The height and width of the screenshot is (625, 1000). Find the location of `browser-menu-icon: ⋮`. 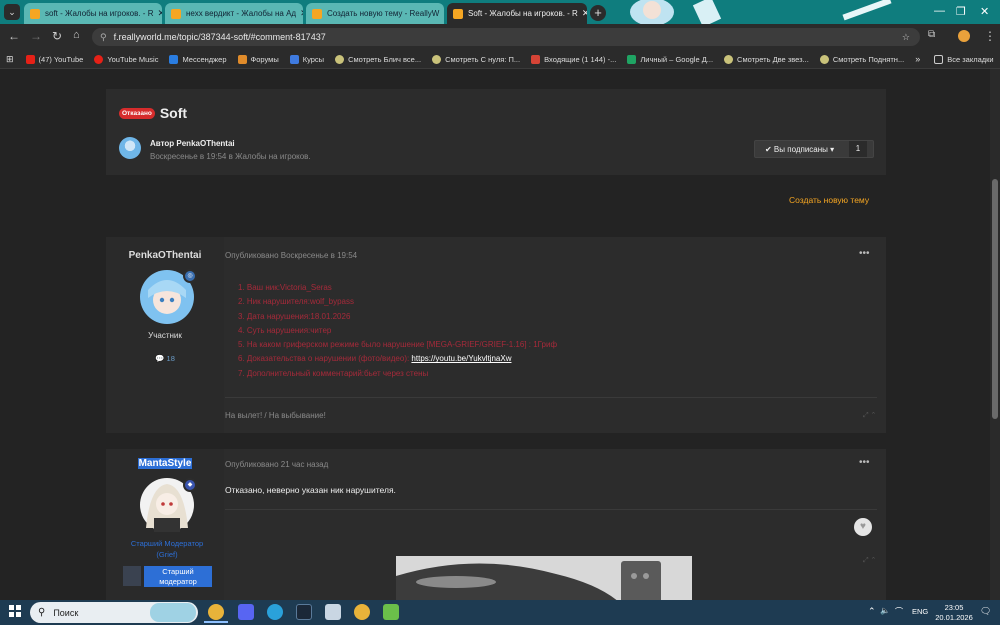

browser-menu-icon: ⋮ is located at coordinates (990, 36).